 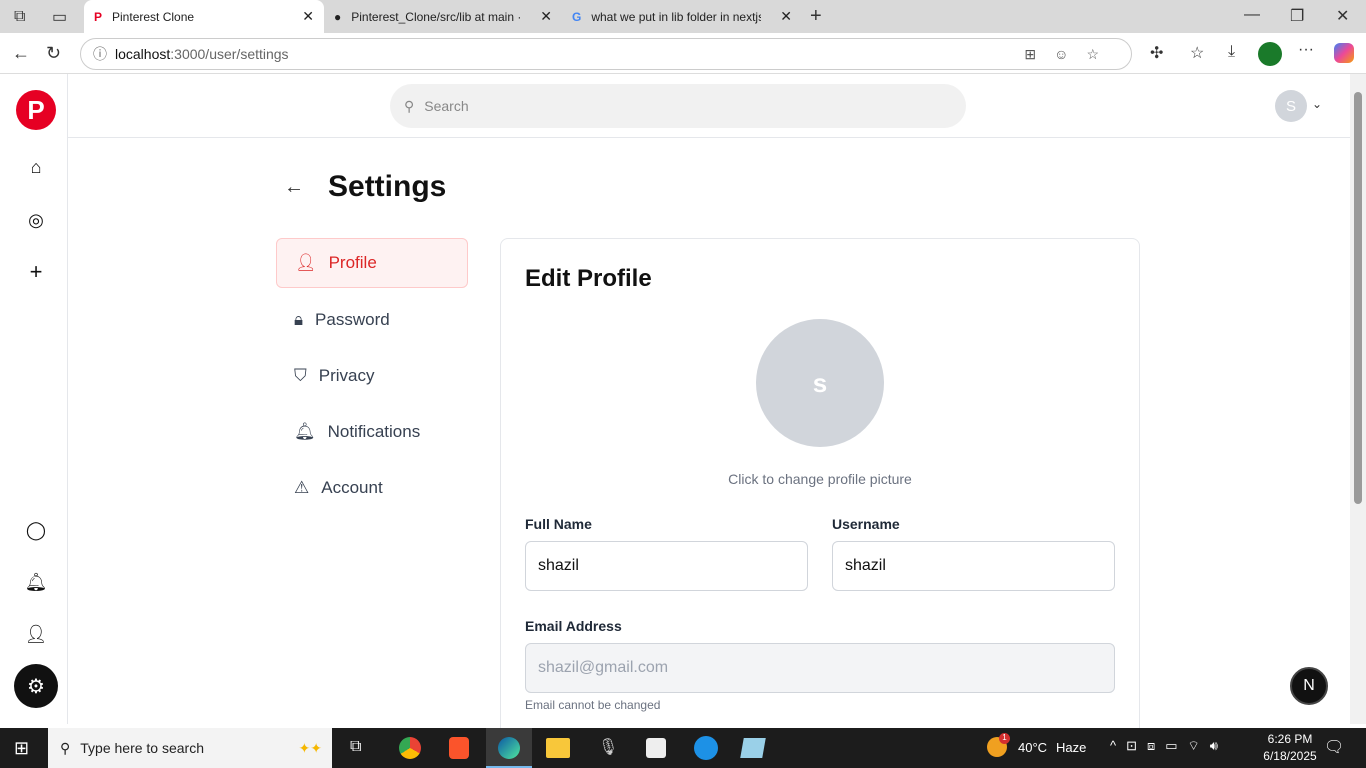 What do you see at coordinates (305, 431) in the screenshot?
I see `bell-icon: 🔔︎` at bounding box center [305, 431].